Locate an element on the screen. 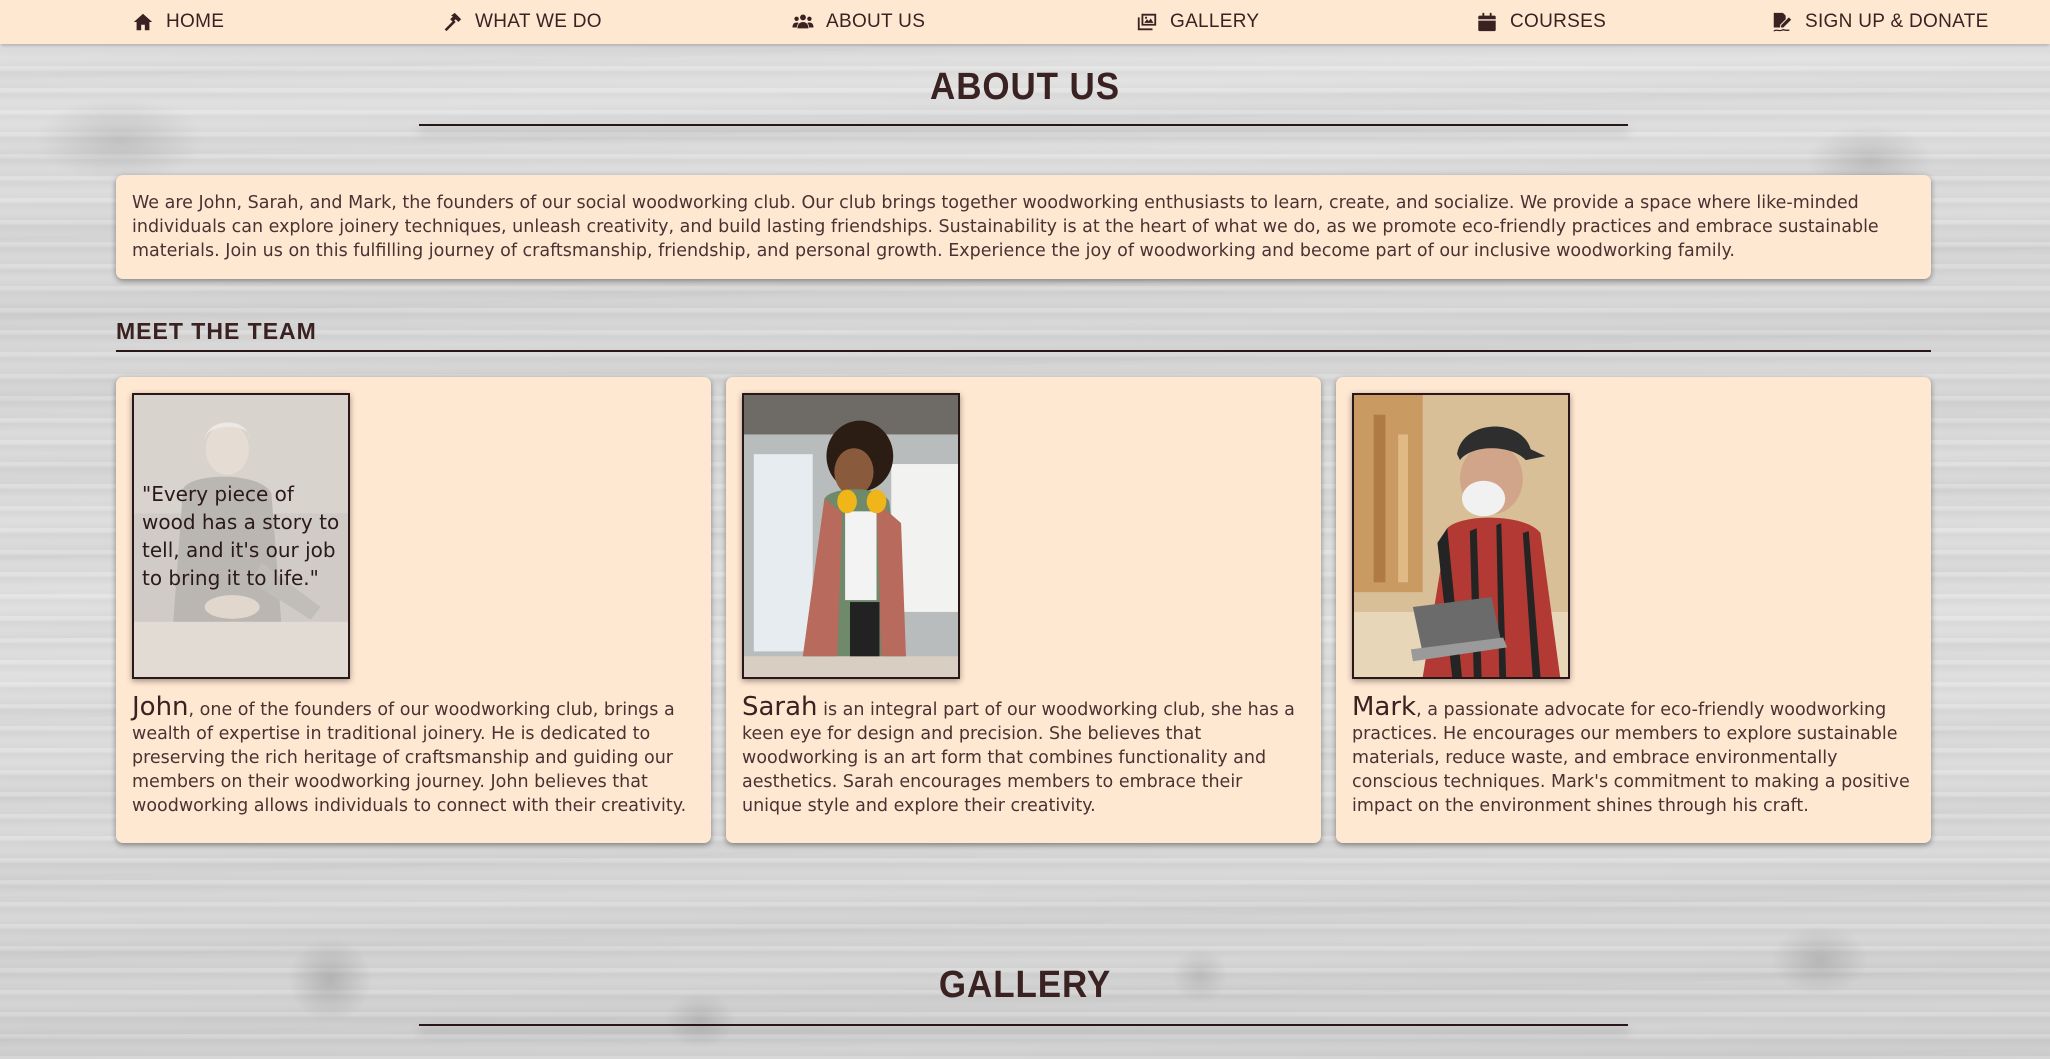 The height and width of the screenshot is (1059, 2050). mark-photo is located at coordinates (1461, 536).